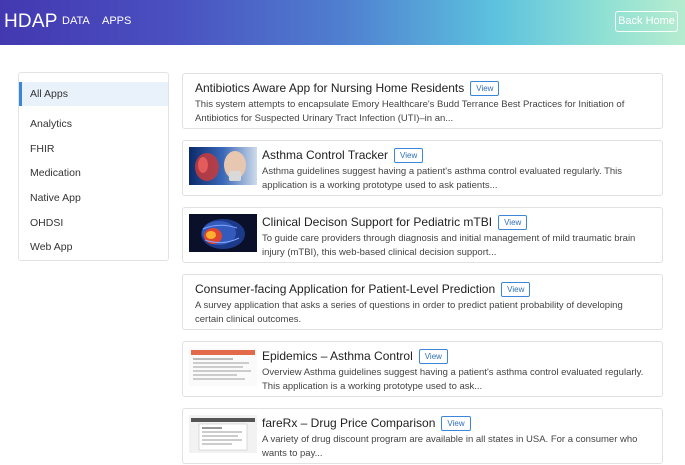 The height and width of the screenshot is (465, 685). What do you see at coordinates (337, 356) in the screenshot?
I see `app-title: Epidemics – Asthma Control` at bounding box center [337, 356].